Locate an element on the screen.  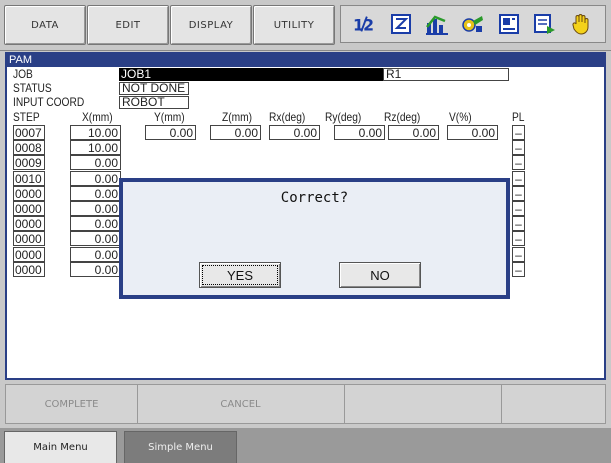
header-rz: Rz(deg) is located at coordinates (402, 117).